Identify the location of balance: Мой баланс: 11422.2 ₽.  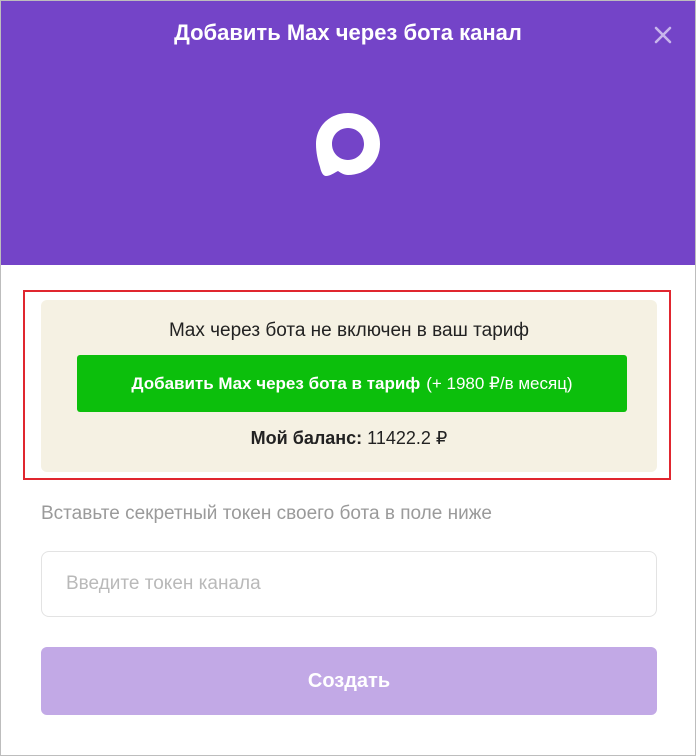
(349, 438).